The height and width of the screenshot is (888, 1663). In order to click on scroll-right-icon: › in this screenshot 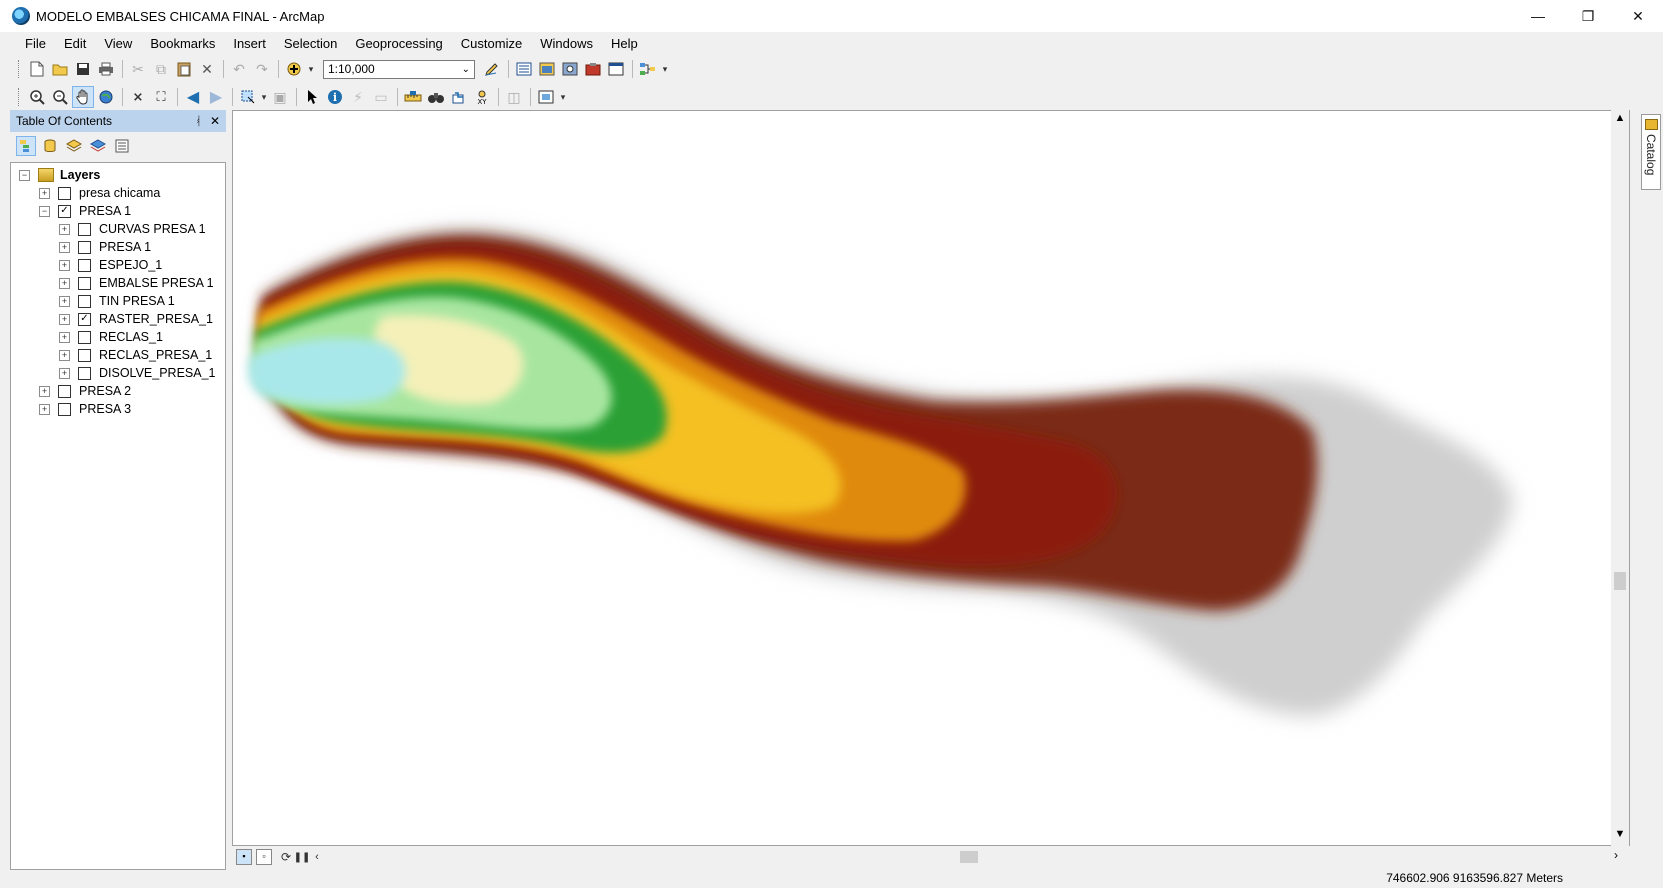, I will do `click(1616, 855)`.